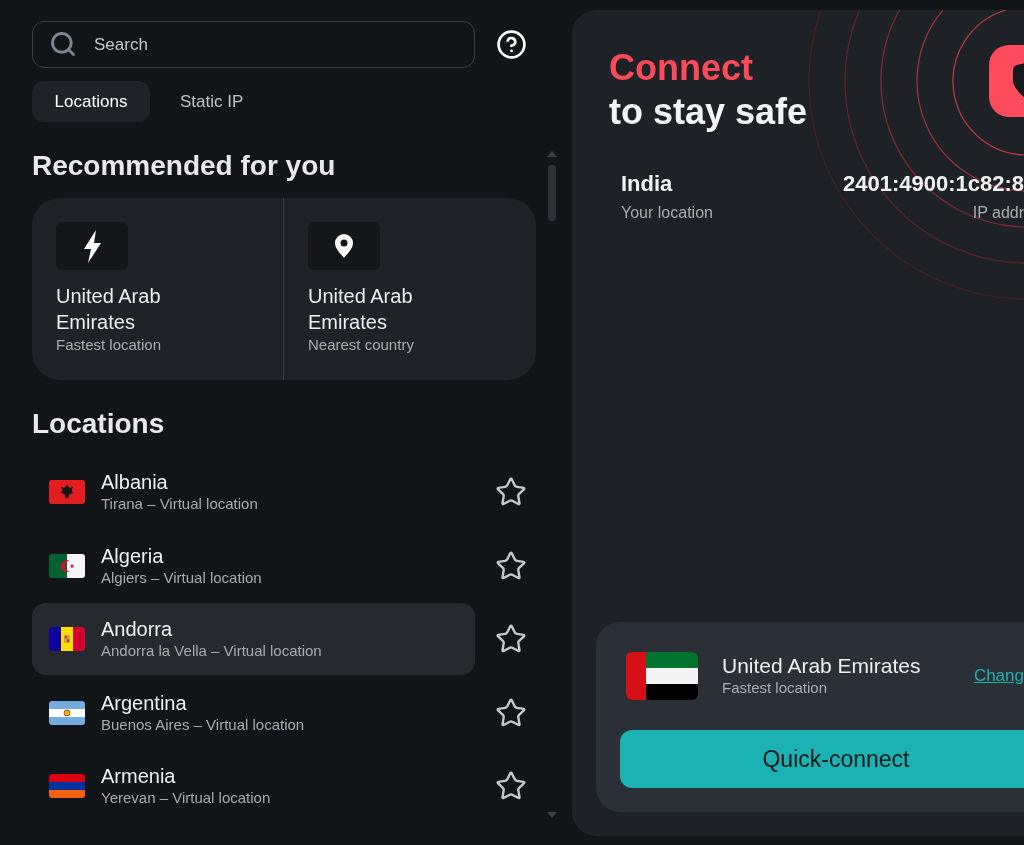 The image size is (1024, 845). What do you see at coordinates (132, 555) in the screenshot?
I see `country-name: Algeria` at bounding box center [132, 555].